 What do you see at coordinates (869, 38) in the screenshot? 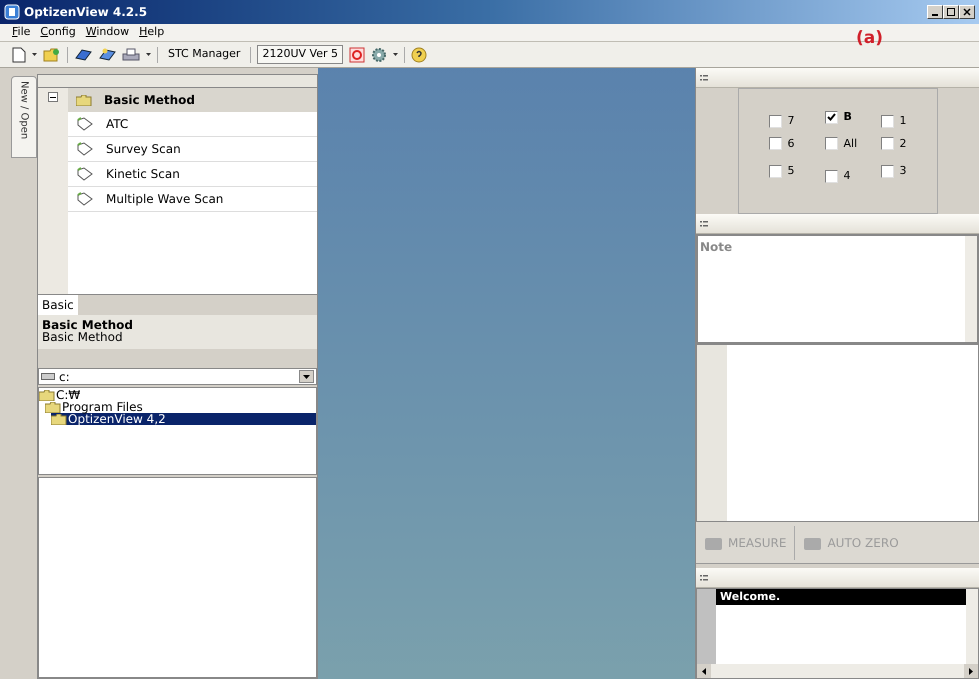
I see `figure-label: (a)` at bounding box center [869, 38].